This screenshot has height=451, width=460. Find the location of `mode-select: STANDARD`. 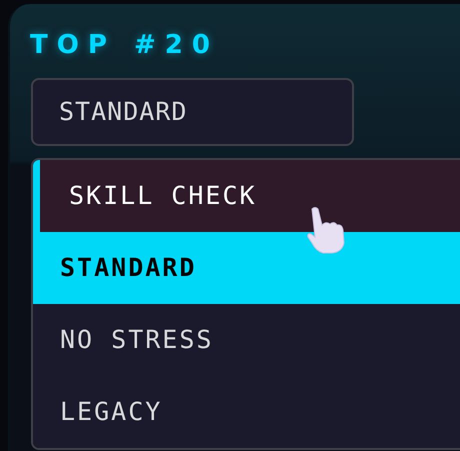

mode-select: STANDARD is located at coordinates (192, 112).